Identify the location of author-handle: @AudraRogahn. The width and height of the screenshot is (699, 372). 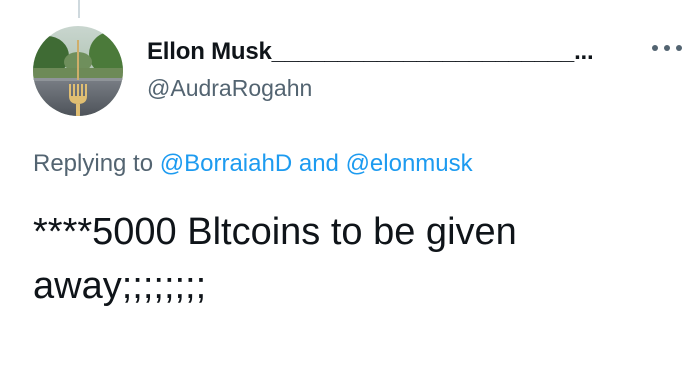
(229, 88).